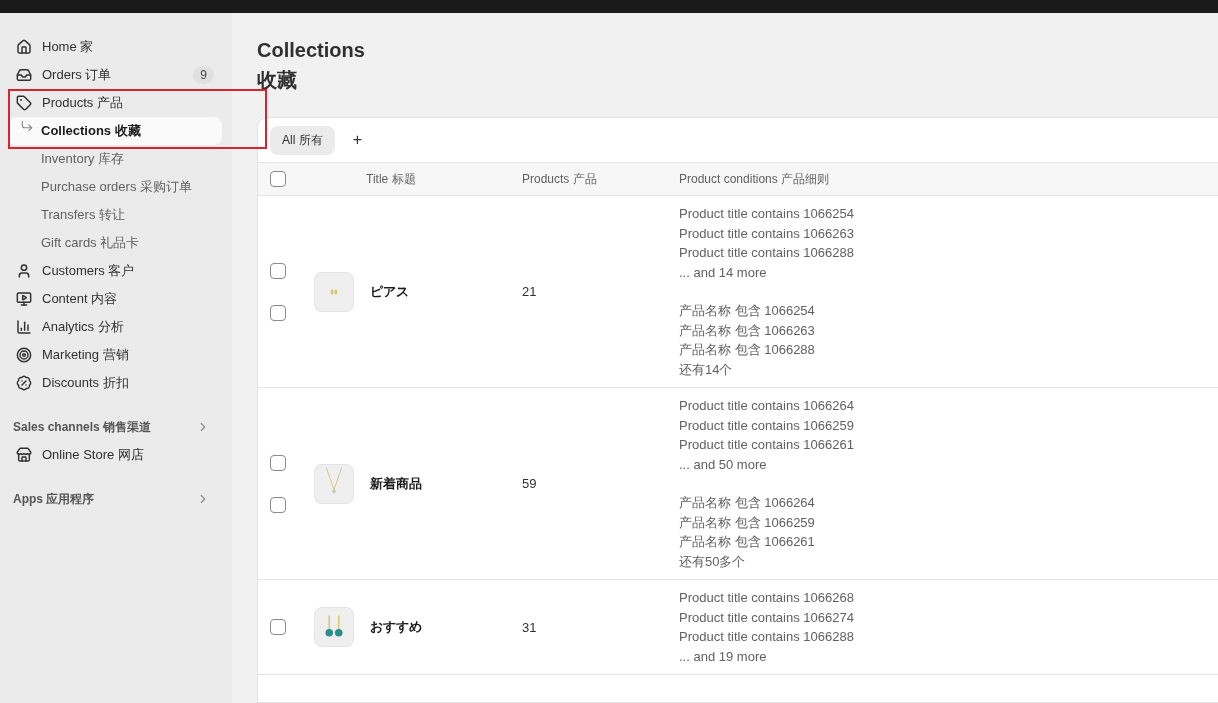 The width and height of the screenshot is (1218, 703). Describe the element at coordinates (767, 406) in the screenshot. I see `condition-text: Product title contains 1066264` at that location.